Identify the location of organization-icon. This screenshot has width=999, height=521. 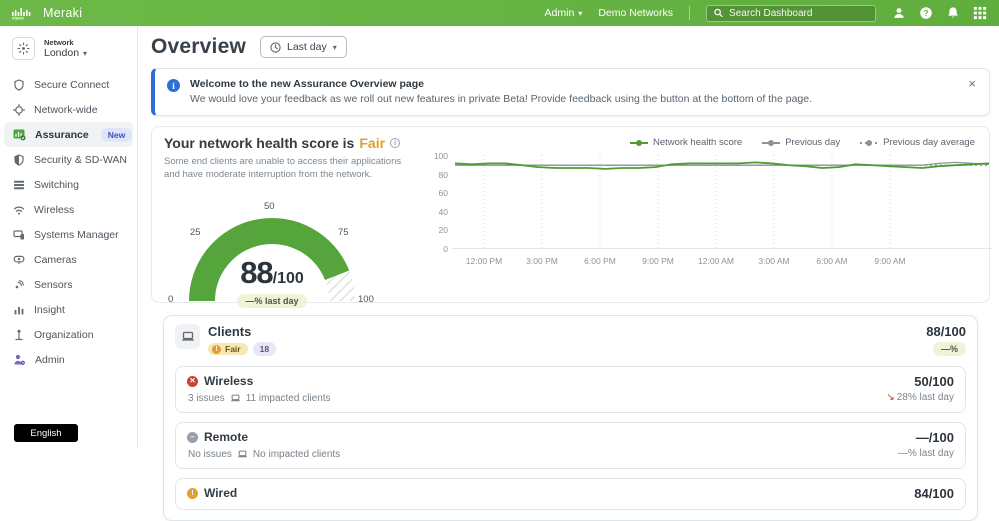
(19, 335).